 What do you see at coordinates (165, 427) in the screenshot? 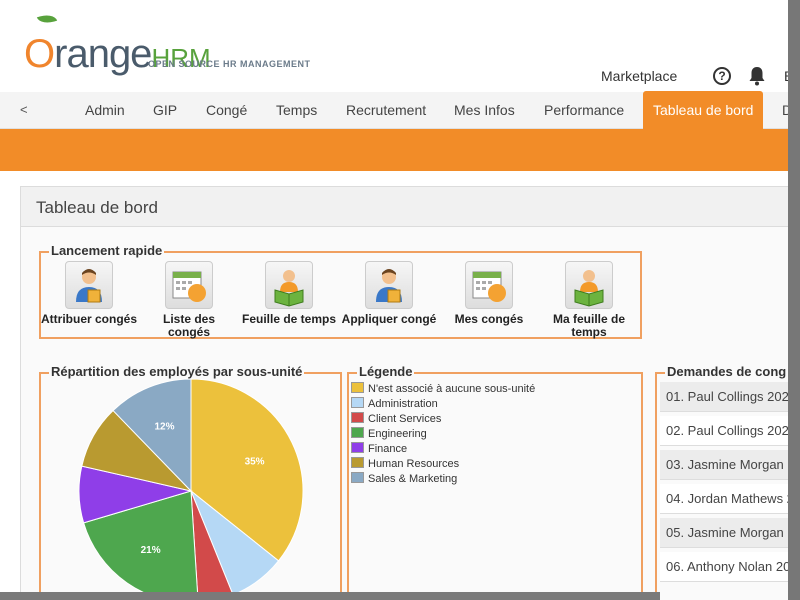
I see `pie-data-label: 12%` at bounding box center [165, 427].